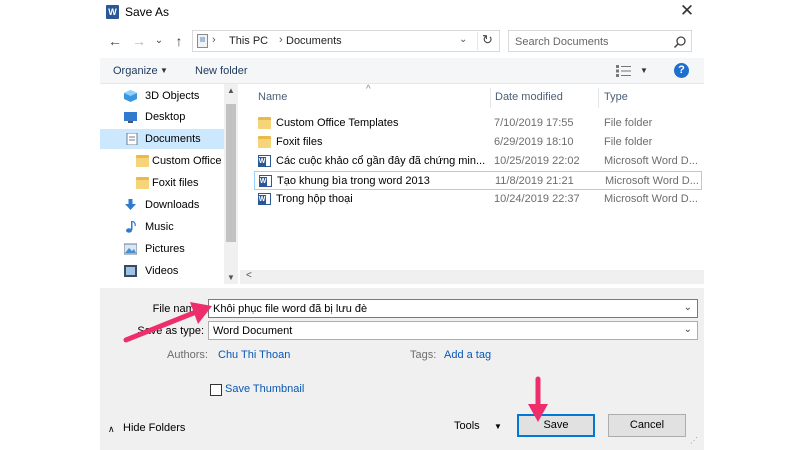 This screenshot has width=800, height=450. What do you see at coordinates (172, 96) in the screenshot?
I see `nav-item-label: 3D Objects` at bounding box center [172, 96].